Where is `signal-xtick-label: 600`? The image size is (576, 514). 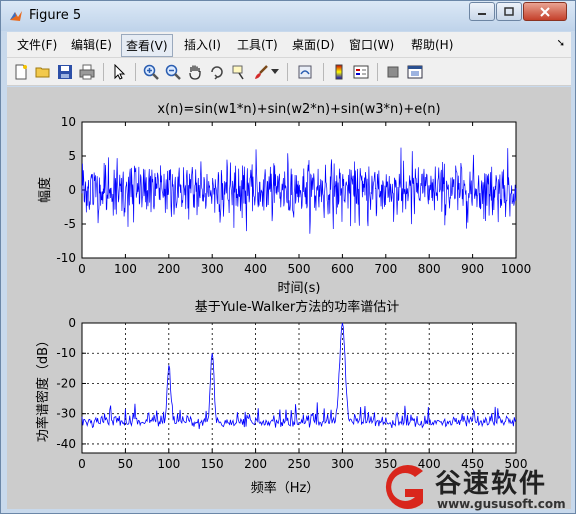 signal-xtick-label: 600 is located at coordinates (342, 269).